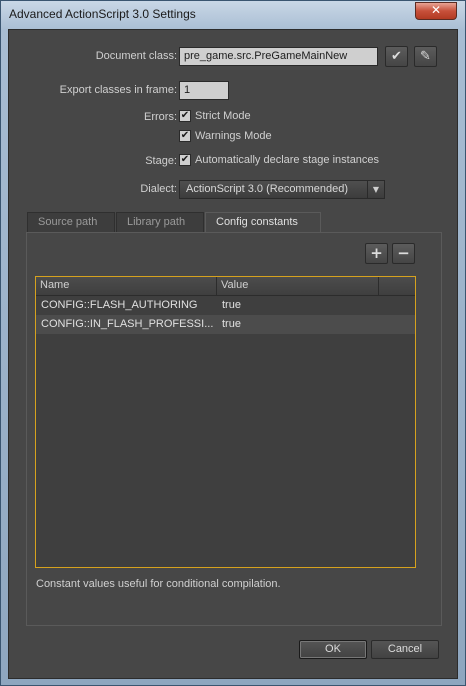 The image size is (466, 686). I want to click on window-title: Advanced ActionScript 3.0 Settings, so click(102, 14).